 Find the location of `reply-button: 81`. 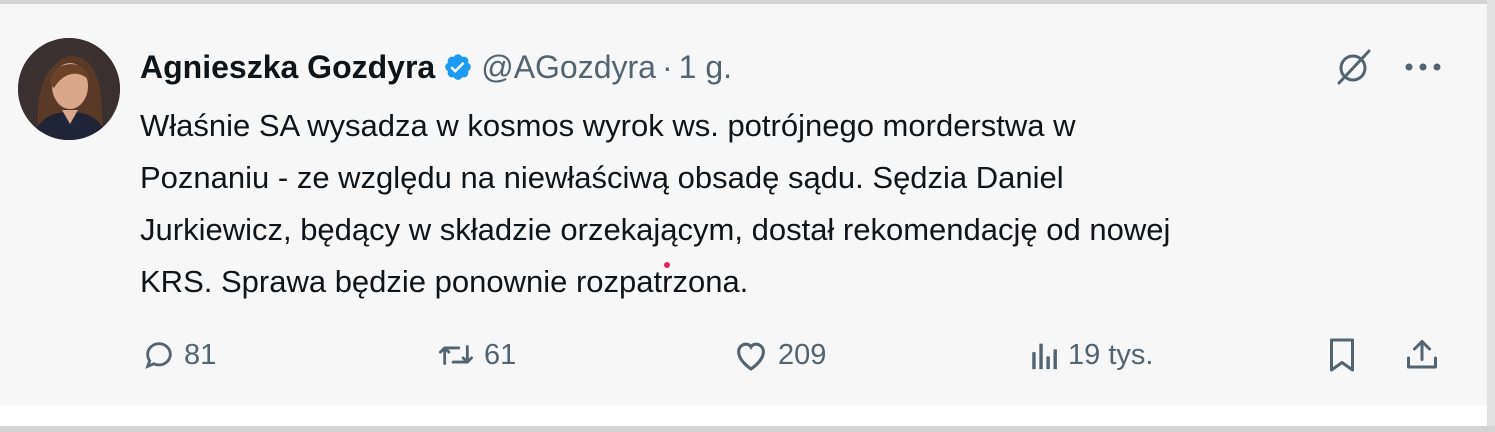

reply-button: 81 is located at coordinates (179, 355).